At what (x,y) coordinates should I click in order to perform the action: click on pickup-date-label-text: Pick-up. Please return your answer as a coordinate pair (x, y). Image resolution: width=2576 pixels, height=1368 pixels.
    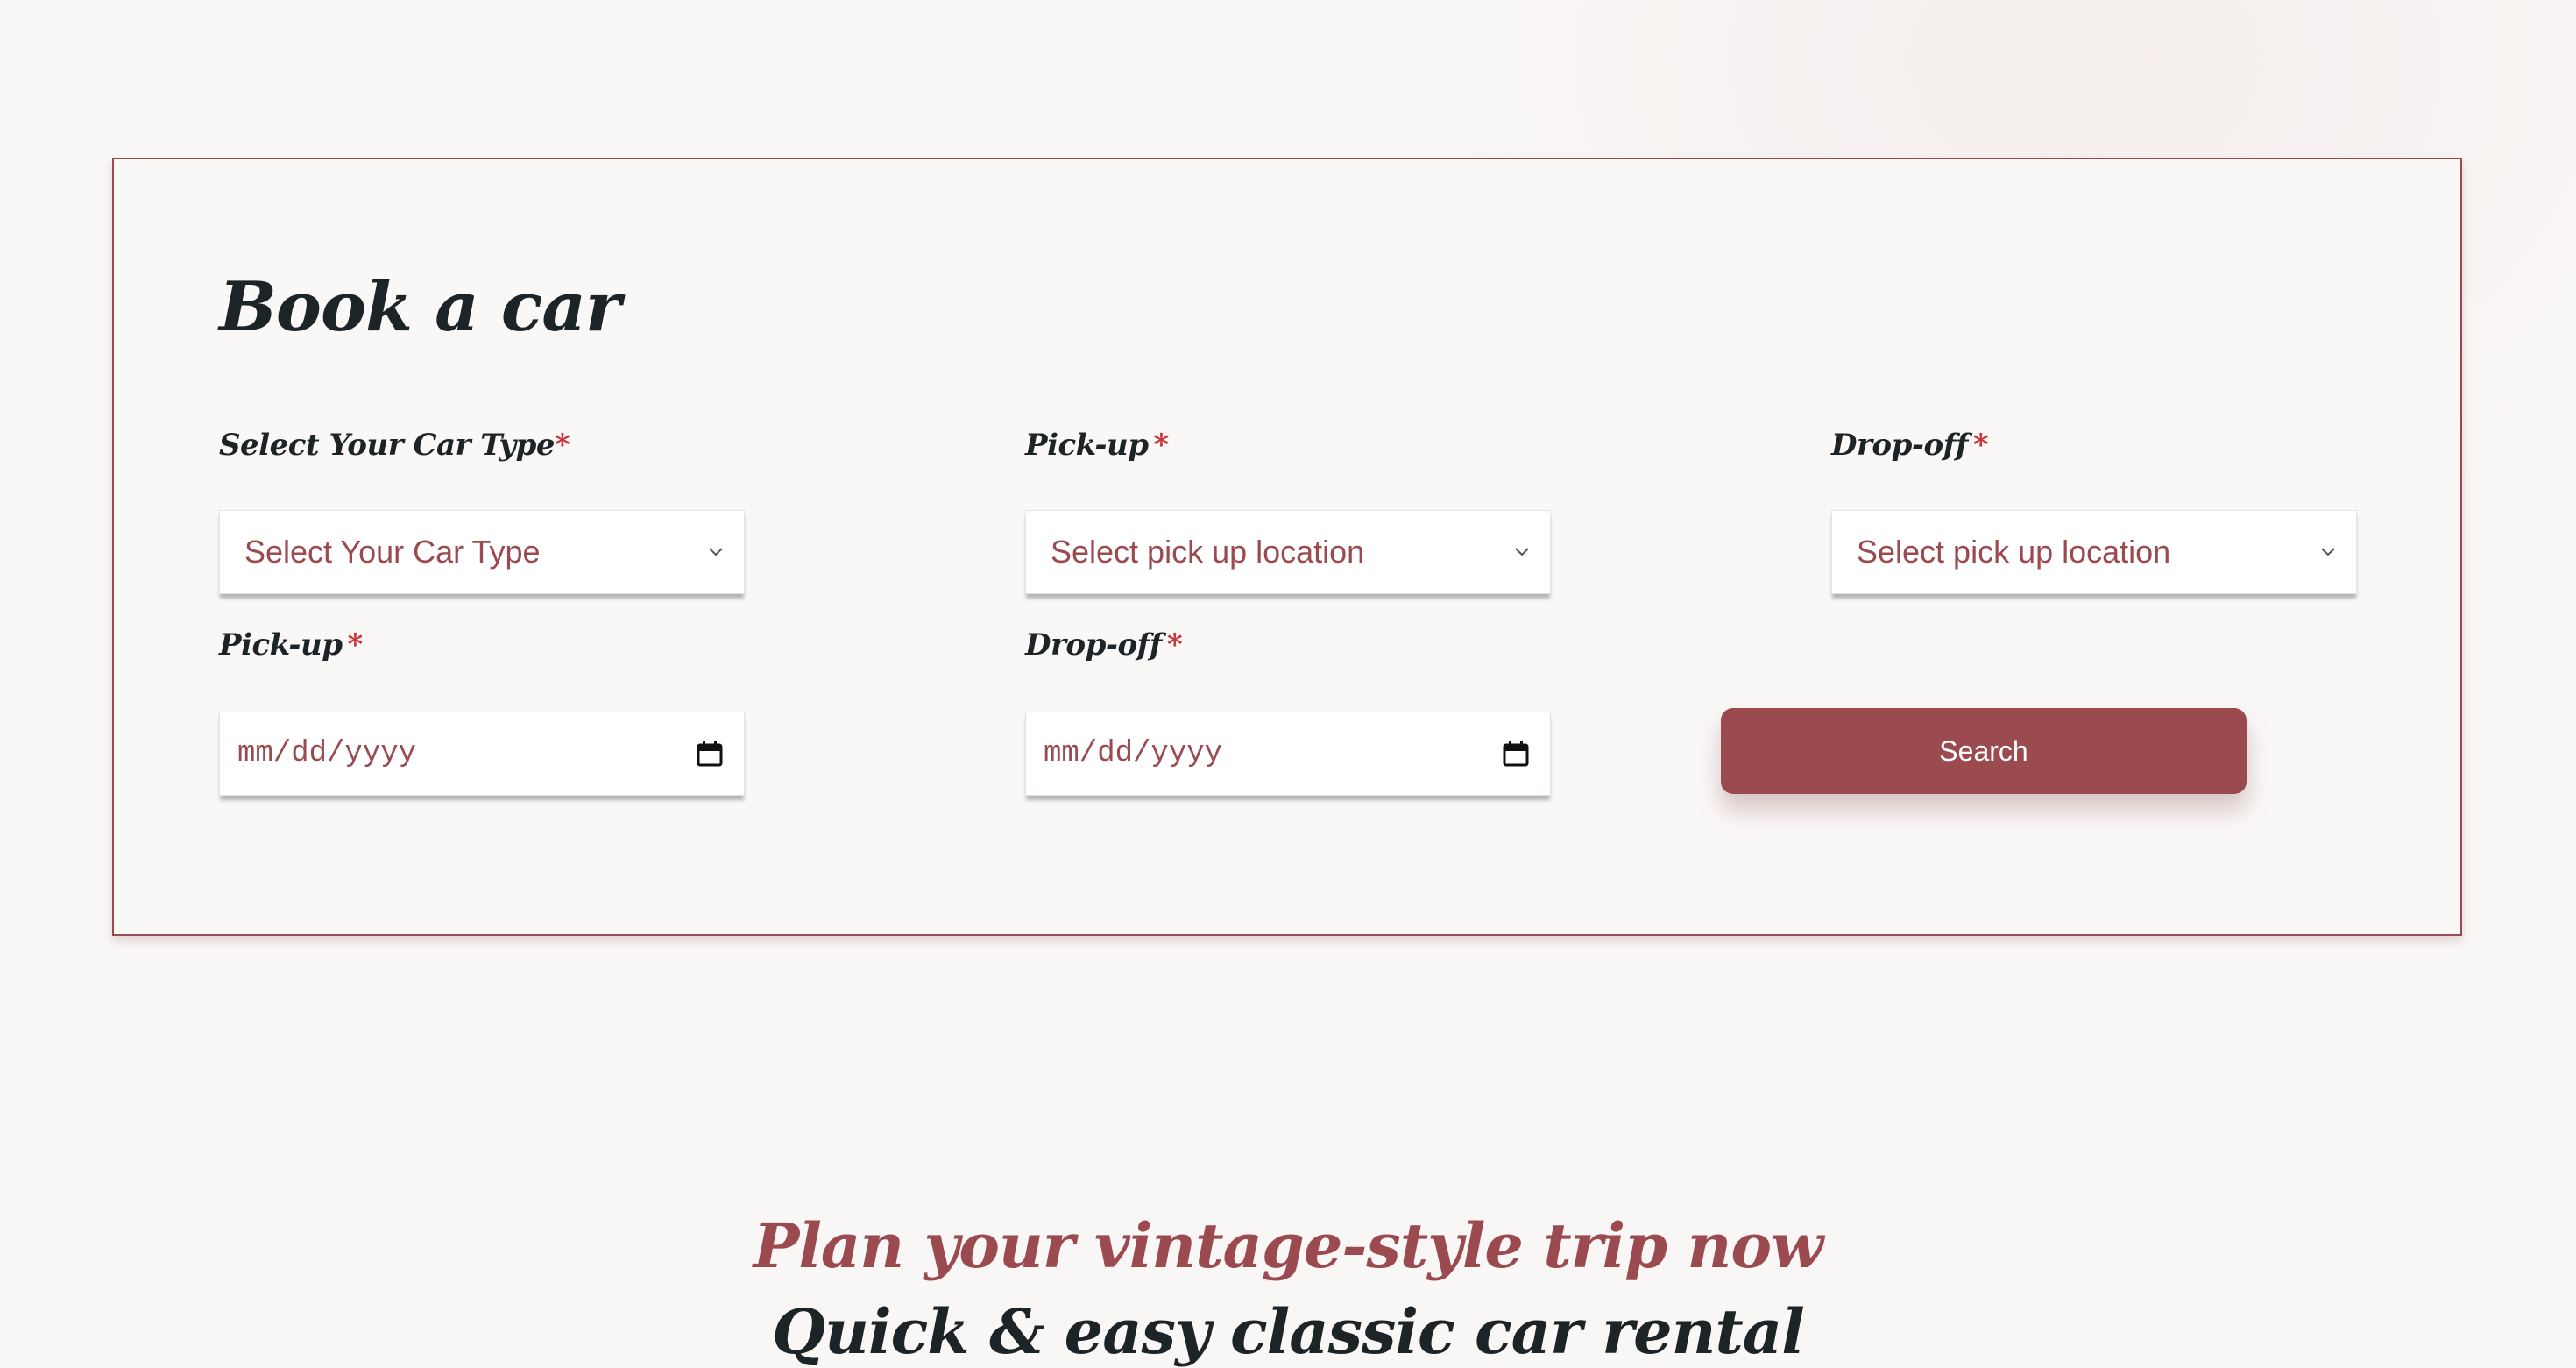
    Looking at the image, I should click on (281, 645).